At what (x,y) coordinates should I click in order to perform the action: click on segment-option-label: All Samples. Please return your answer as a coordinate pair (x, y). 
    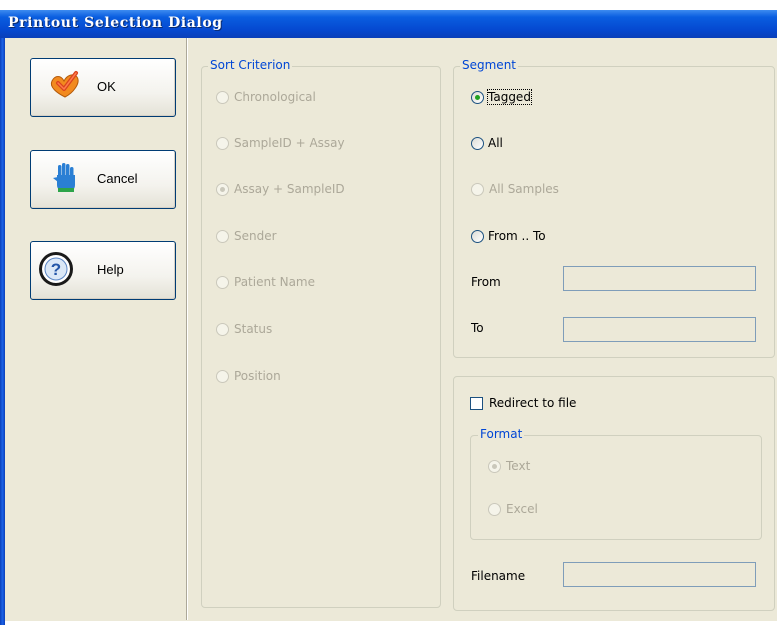
    Looking at the image, I should click on (524, 189).